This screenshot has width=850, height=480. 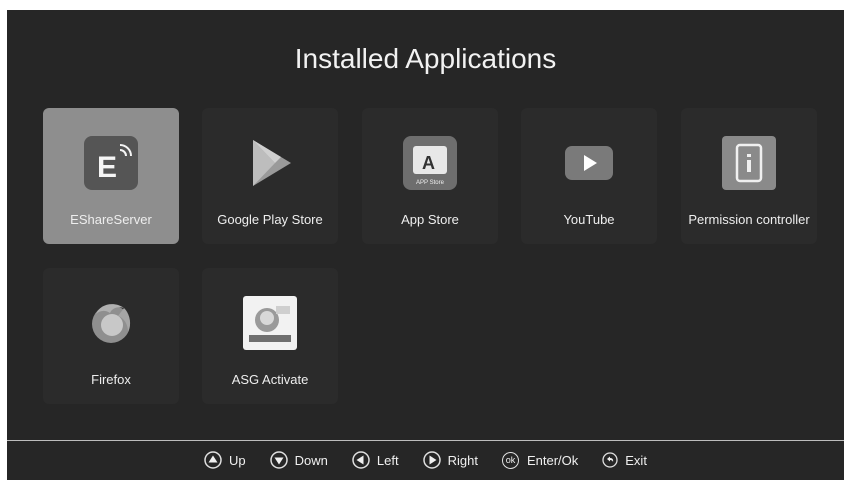 What do you see at coordinates (107, 167) in the screenshot?
I see `svg-text: E` at bounding box center [107, 167].